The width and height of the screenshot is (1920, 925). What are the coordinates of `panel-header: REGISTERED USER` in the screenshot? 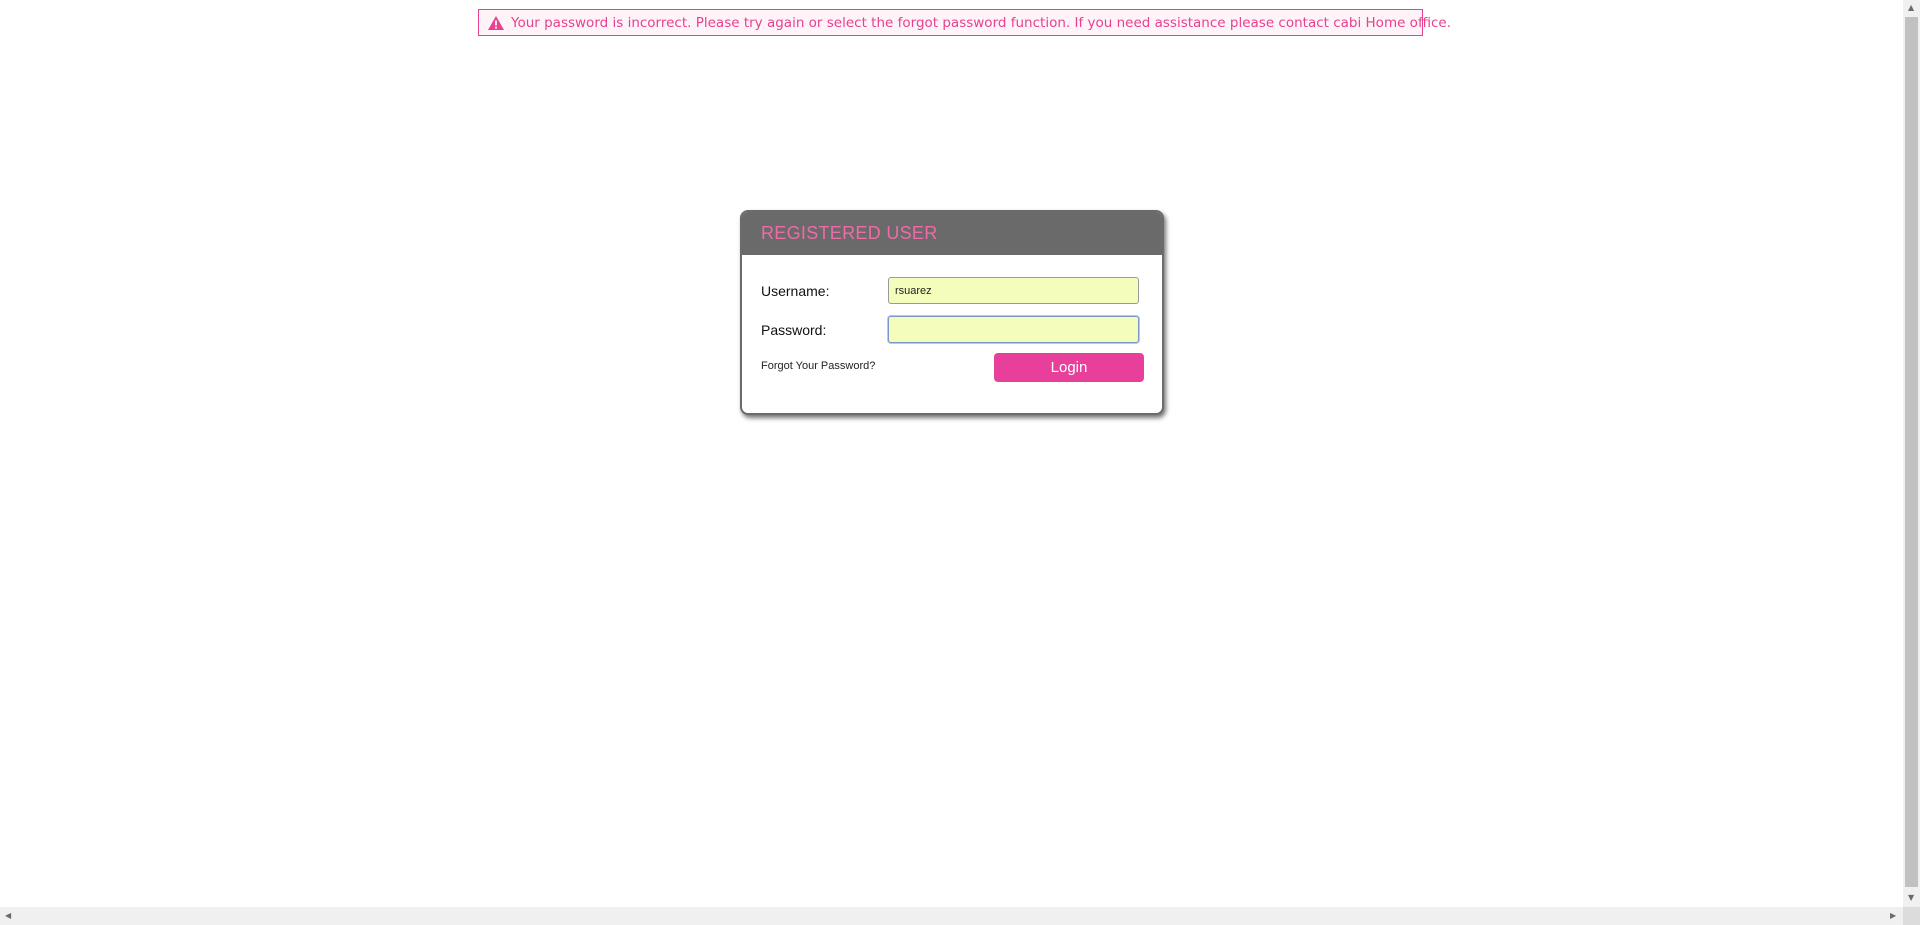 It's located at (952, 233).